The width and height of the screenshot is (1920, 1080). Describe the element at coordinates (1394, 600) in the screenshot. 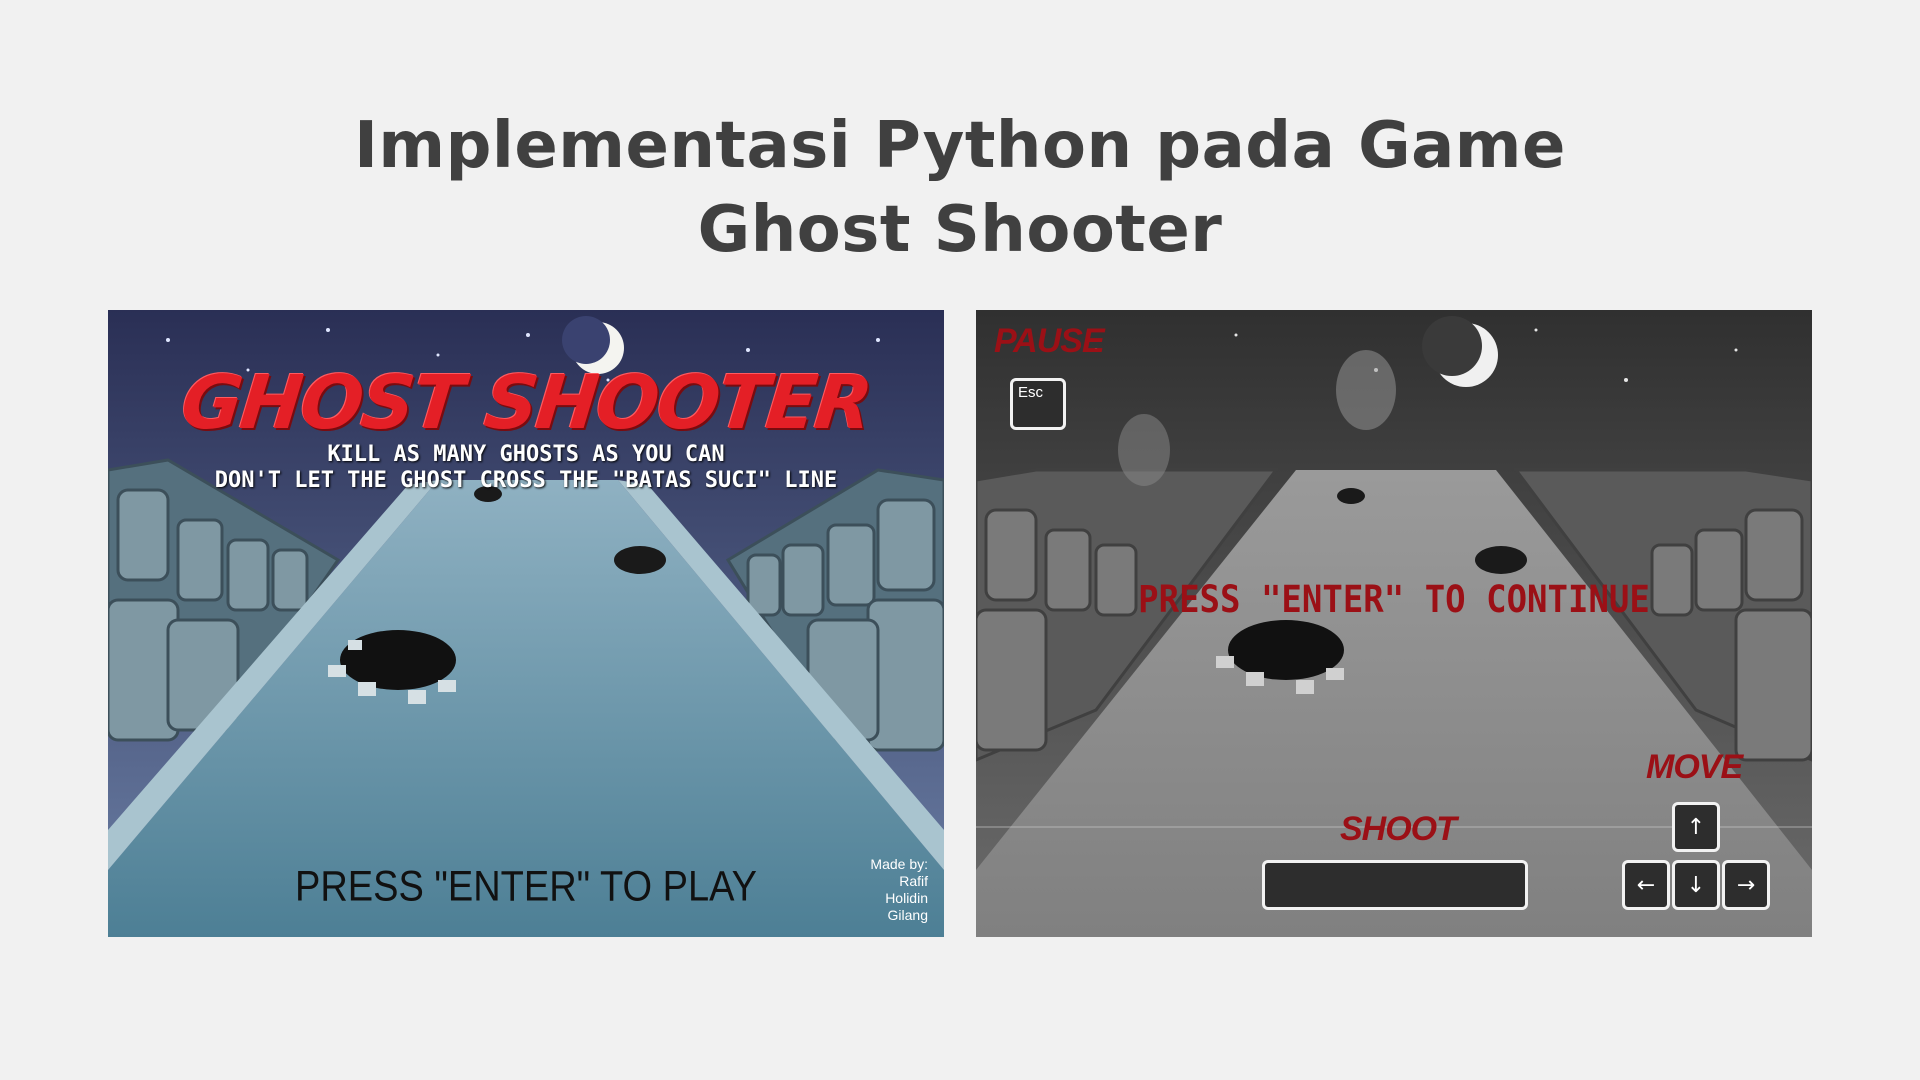

I see `press-enter-to-continue: PRESS "ENTER" TO CONTINUE` at that location.